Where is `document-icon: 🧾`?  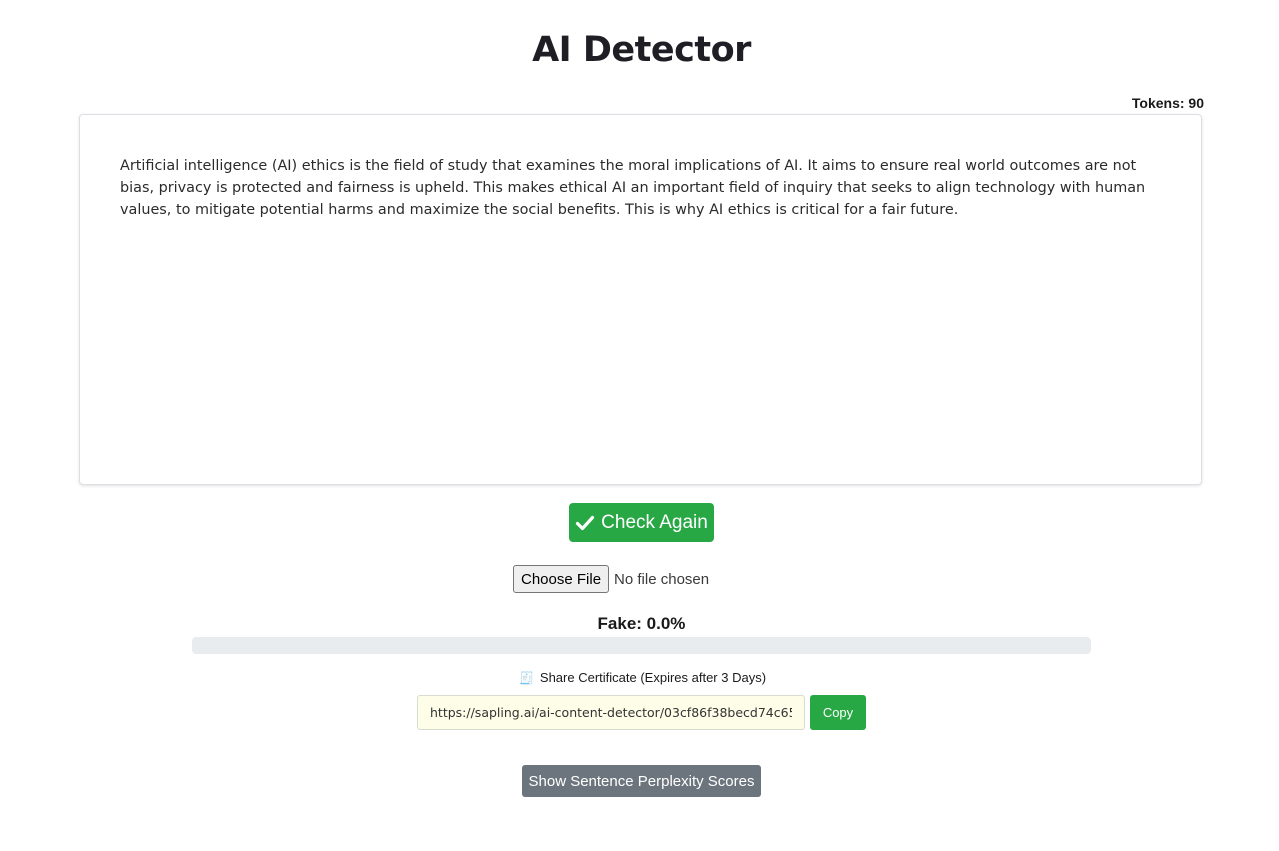
document-icon: 🧾 is located at coordinates (526, 678).